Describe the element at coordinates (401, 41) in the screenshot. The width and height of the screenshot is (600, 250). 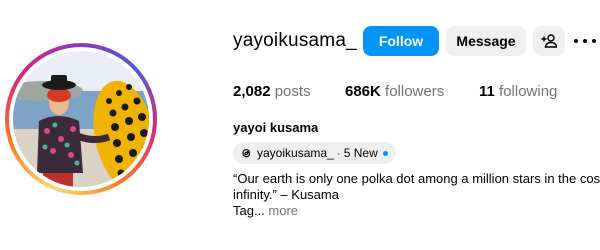
I see `follow-button: Follow` at that location.